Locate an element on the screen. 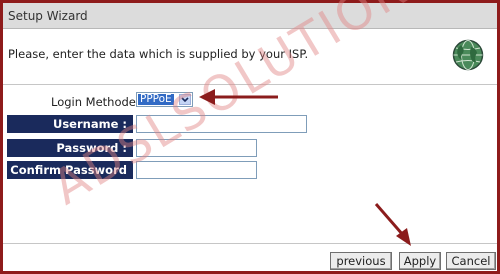 This screenshot has width=500, height=274. password-field is located at coordinates (196, 148).